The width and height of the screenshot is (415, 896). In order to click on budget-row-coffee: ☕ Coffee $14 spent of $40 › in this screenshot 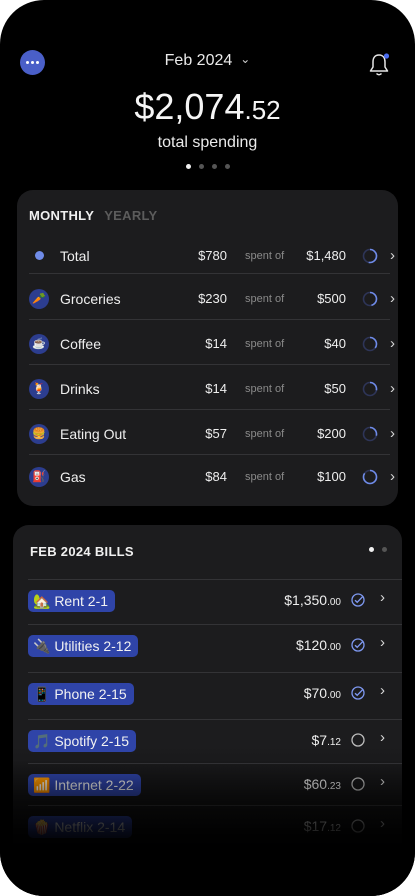, I will do `click(212, 343)`.